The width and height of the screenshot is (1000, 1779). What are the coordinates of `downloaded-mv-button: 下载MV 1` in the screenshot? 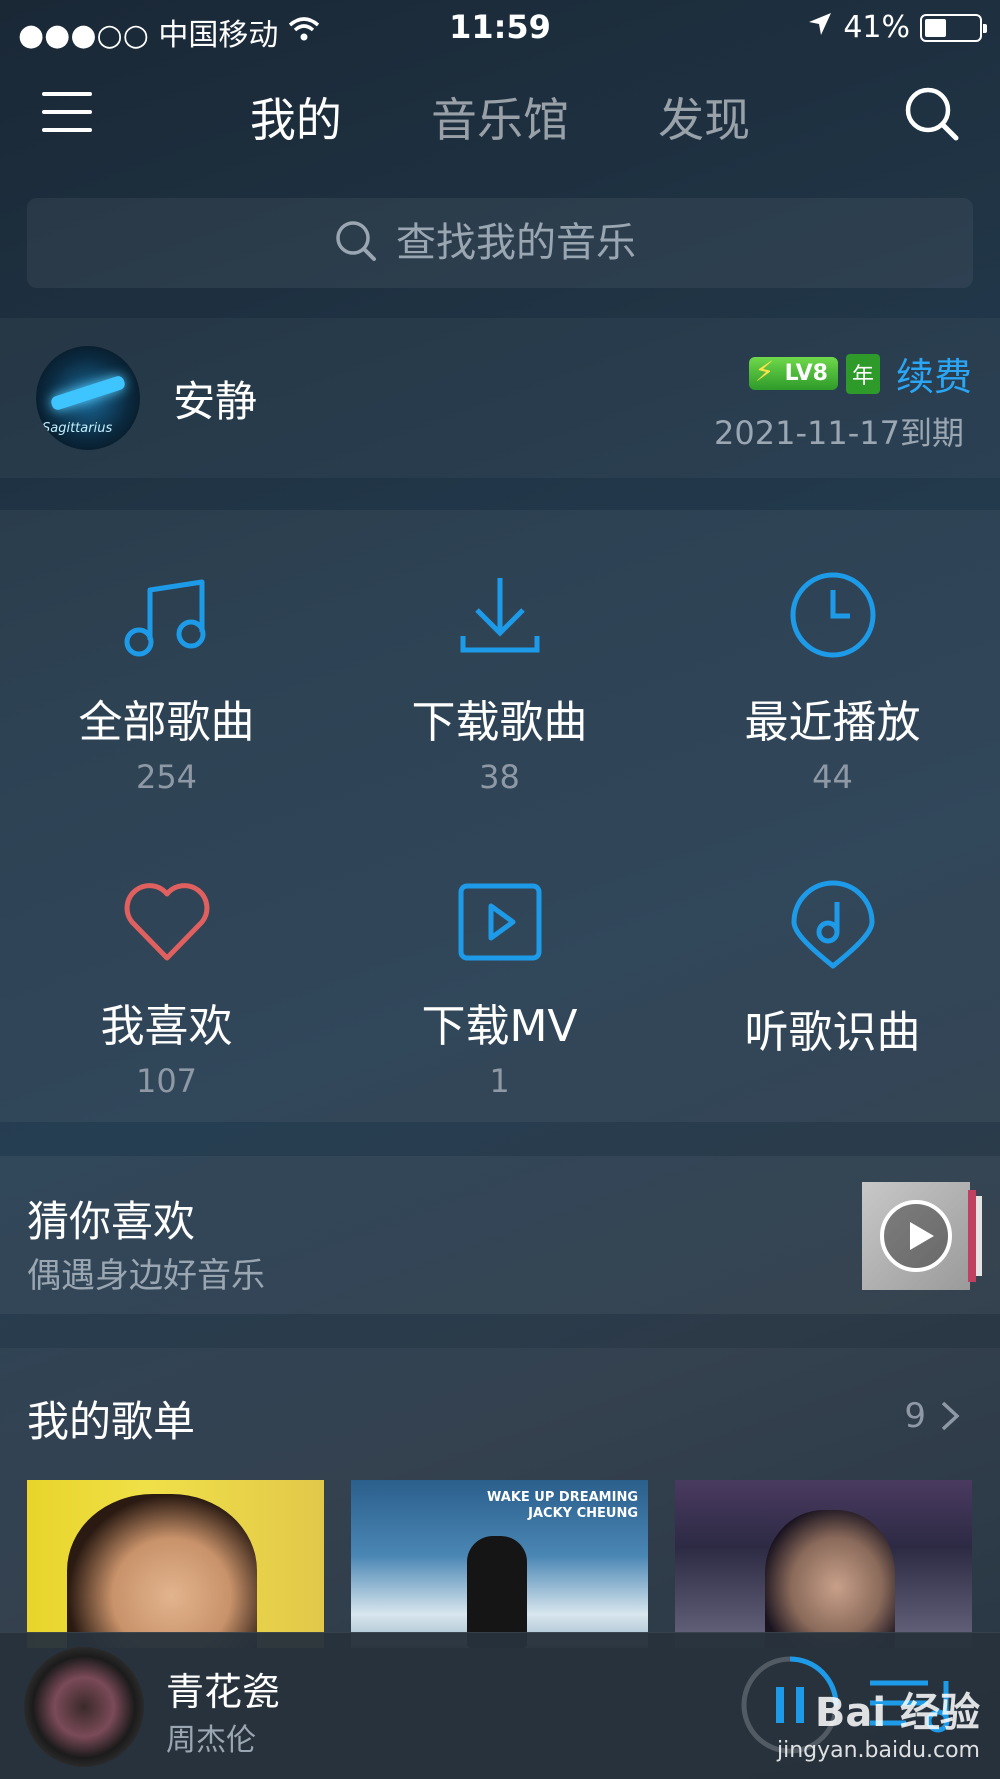 It's located at (499, 990).